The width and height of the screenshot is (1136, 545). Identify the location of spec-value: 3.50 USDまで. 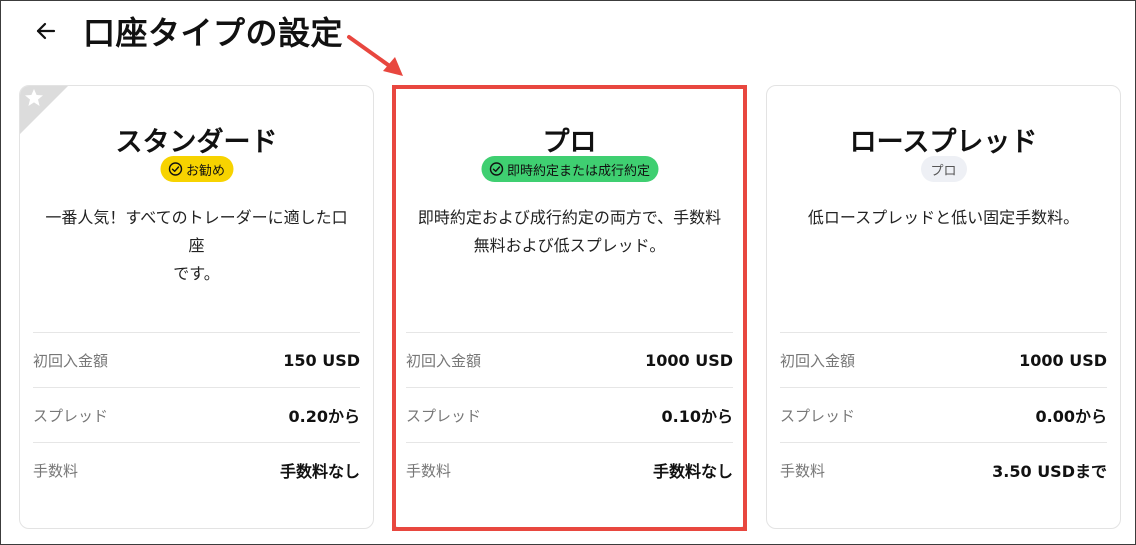
(1049, 471).